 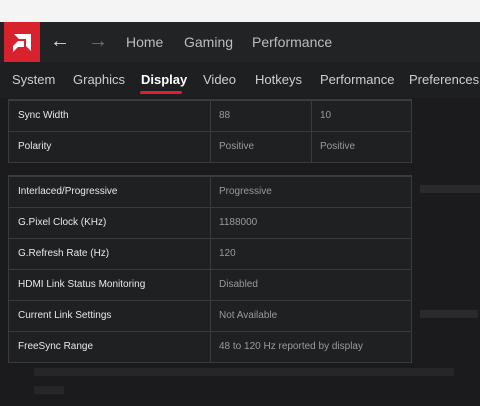 I want to click on table-row: G.Pixel Clock (KHz) 1188000, so click(x=210, y=222).